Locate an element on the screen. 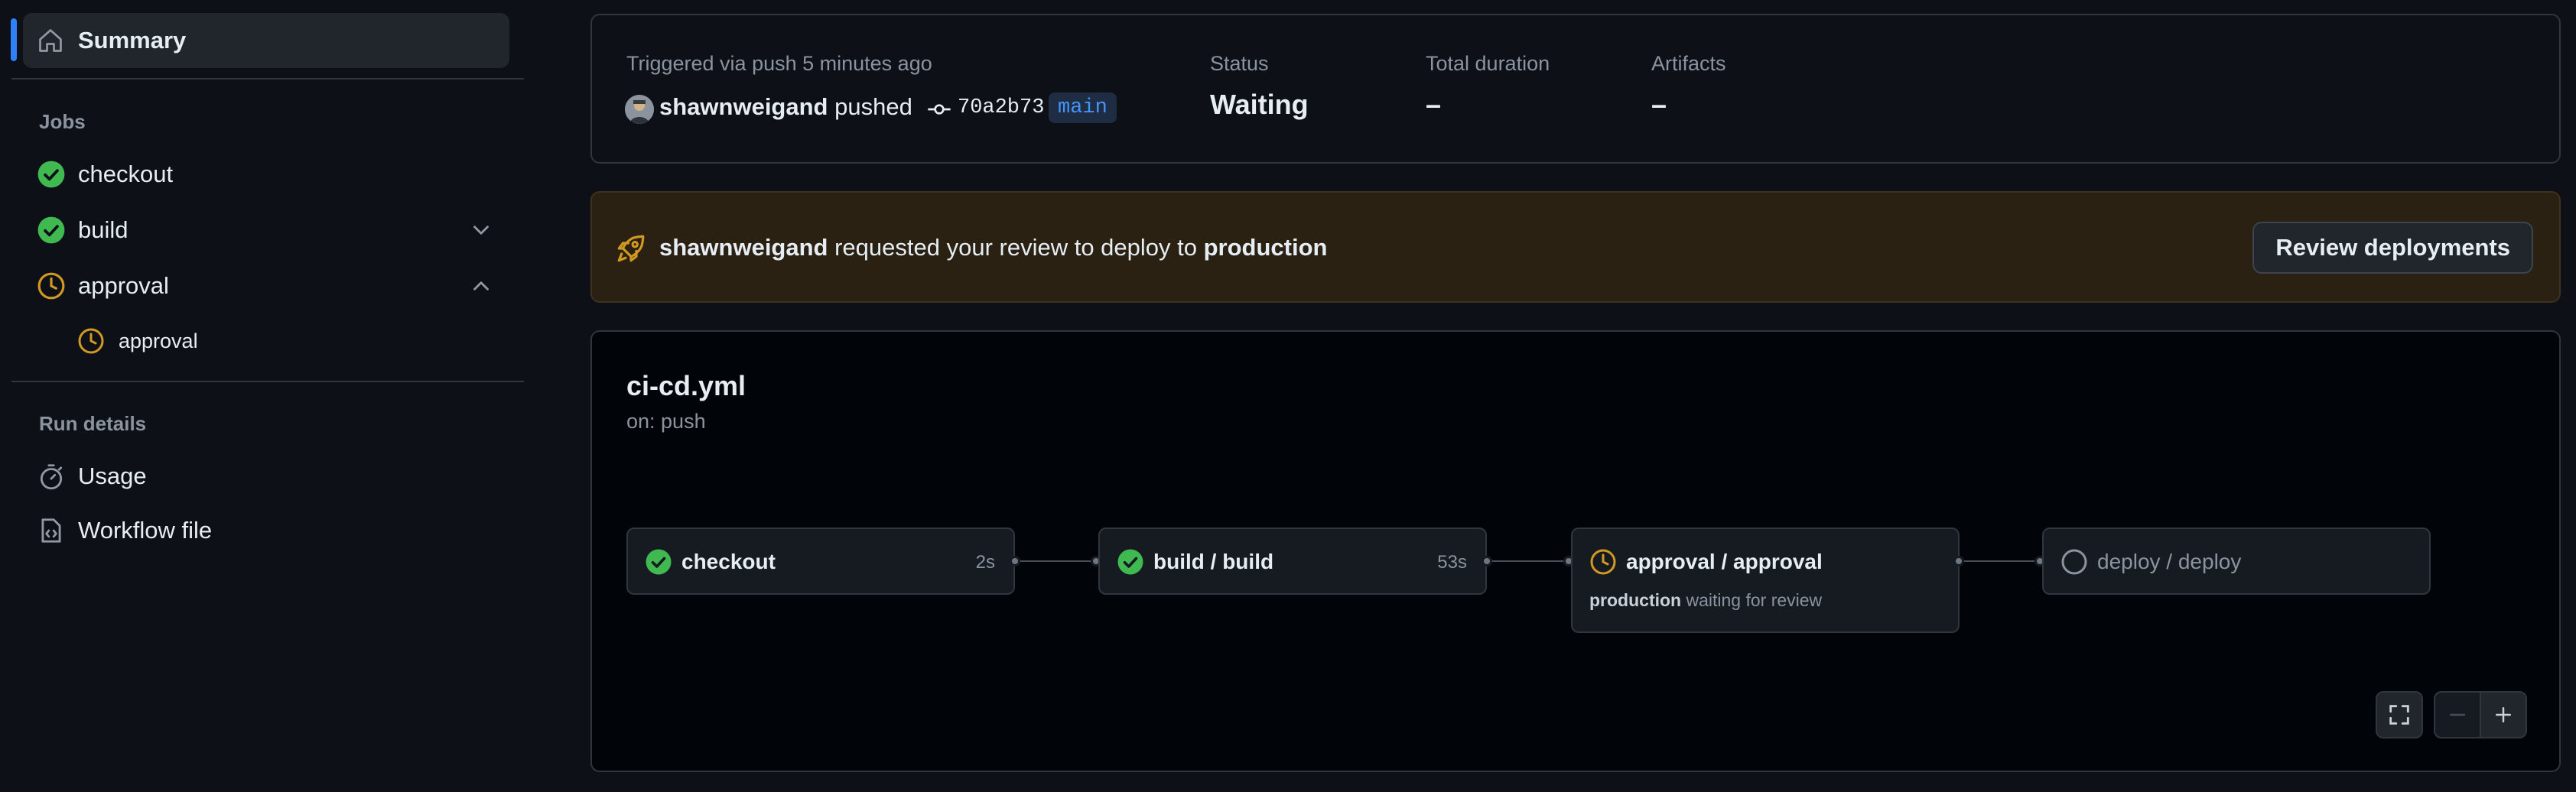 The width and height of the screenshot is (2576, 792). pending-circle-icon is located at coordinates (2074, 562).